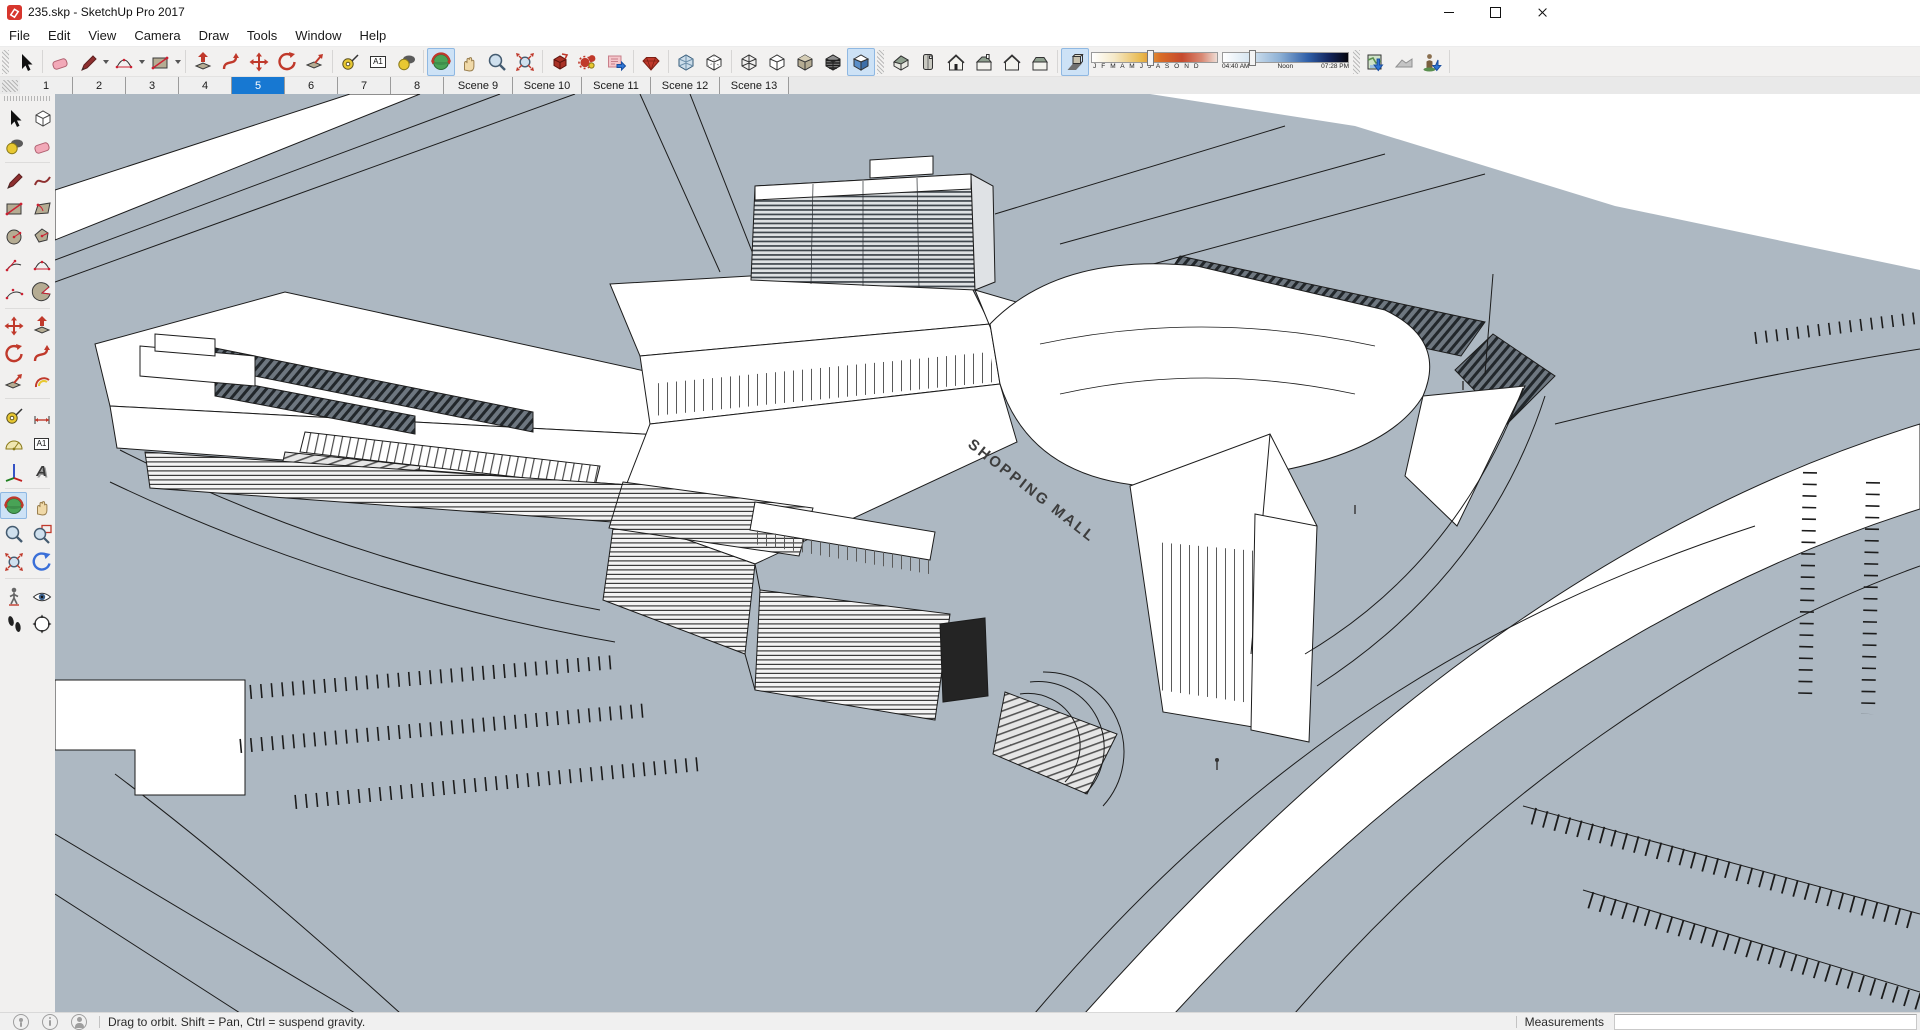 Image resolution: width=1920 pixels, height=1030 pixels. What do you see at coordinates (1404, 62) in the screenshot?
I see `toggle-terrain-button` at bounding box center [1404, 62].